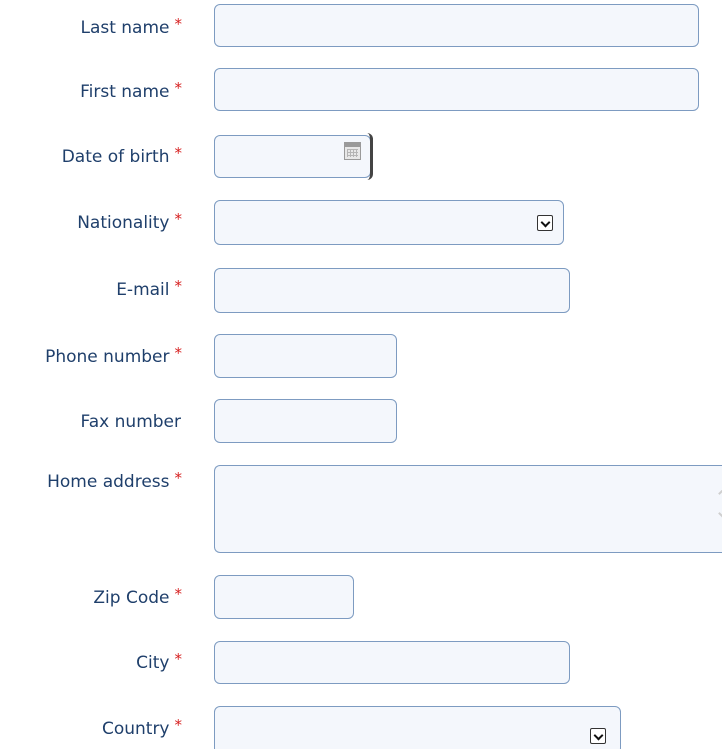 This screenshot has width=722, height=749. I want to click on date-of-birth-label: Date of birth *, so click(122, 155).